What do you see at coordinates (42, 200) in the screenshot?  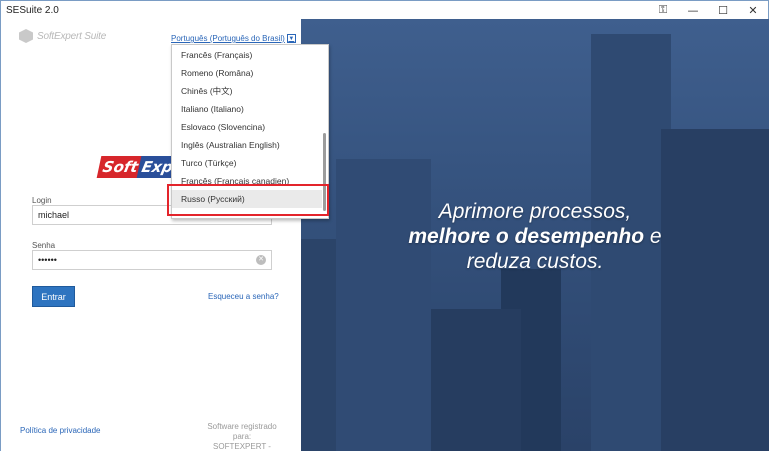 I see `login-label: Login` at bounding box center [42, 200].